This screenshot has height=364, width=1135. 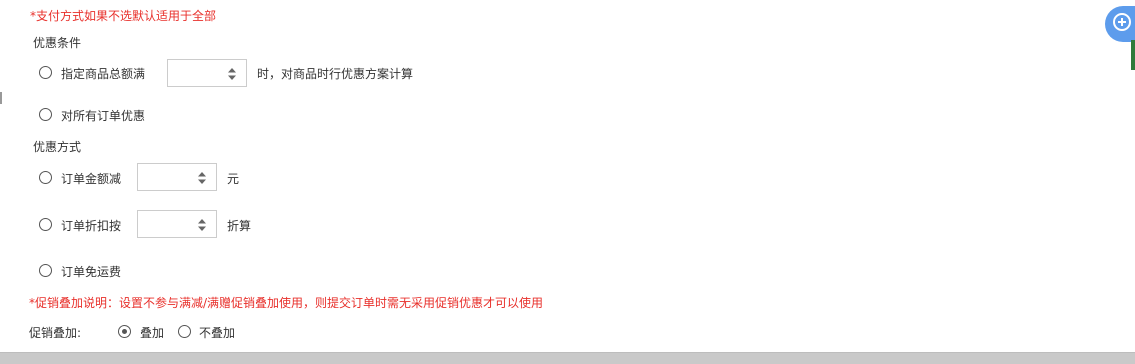 What do you see at coordinates (45, 270) in the screenshot?
I see `method-free-shipping-radio` at bounding box center [45, 270].